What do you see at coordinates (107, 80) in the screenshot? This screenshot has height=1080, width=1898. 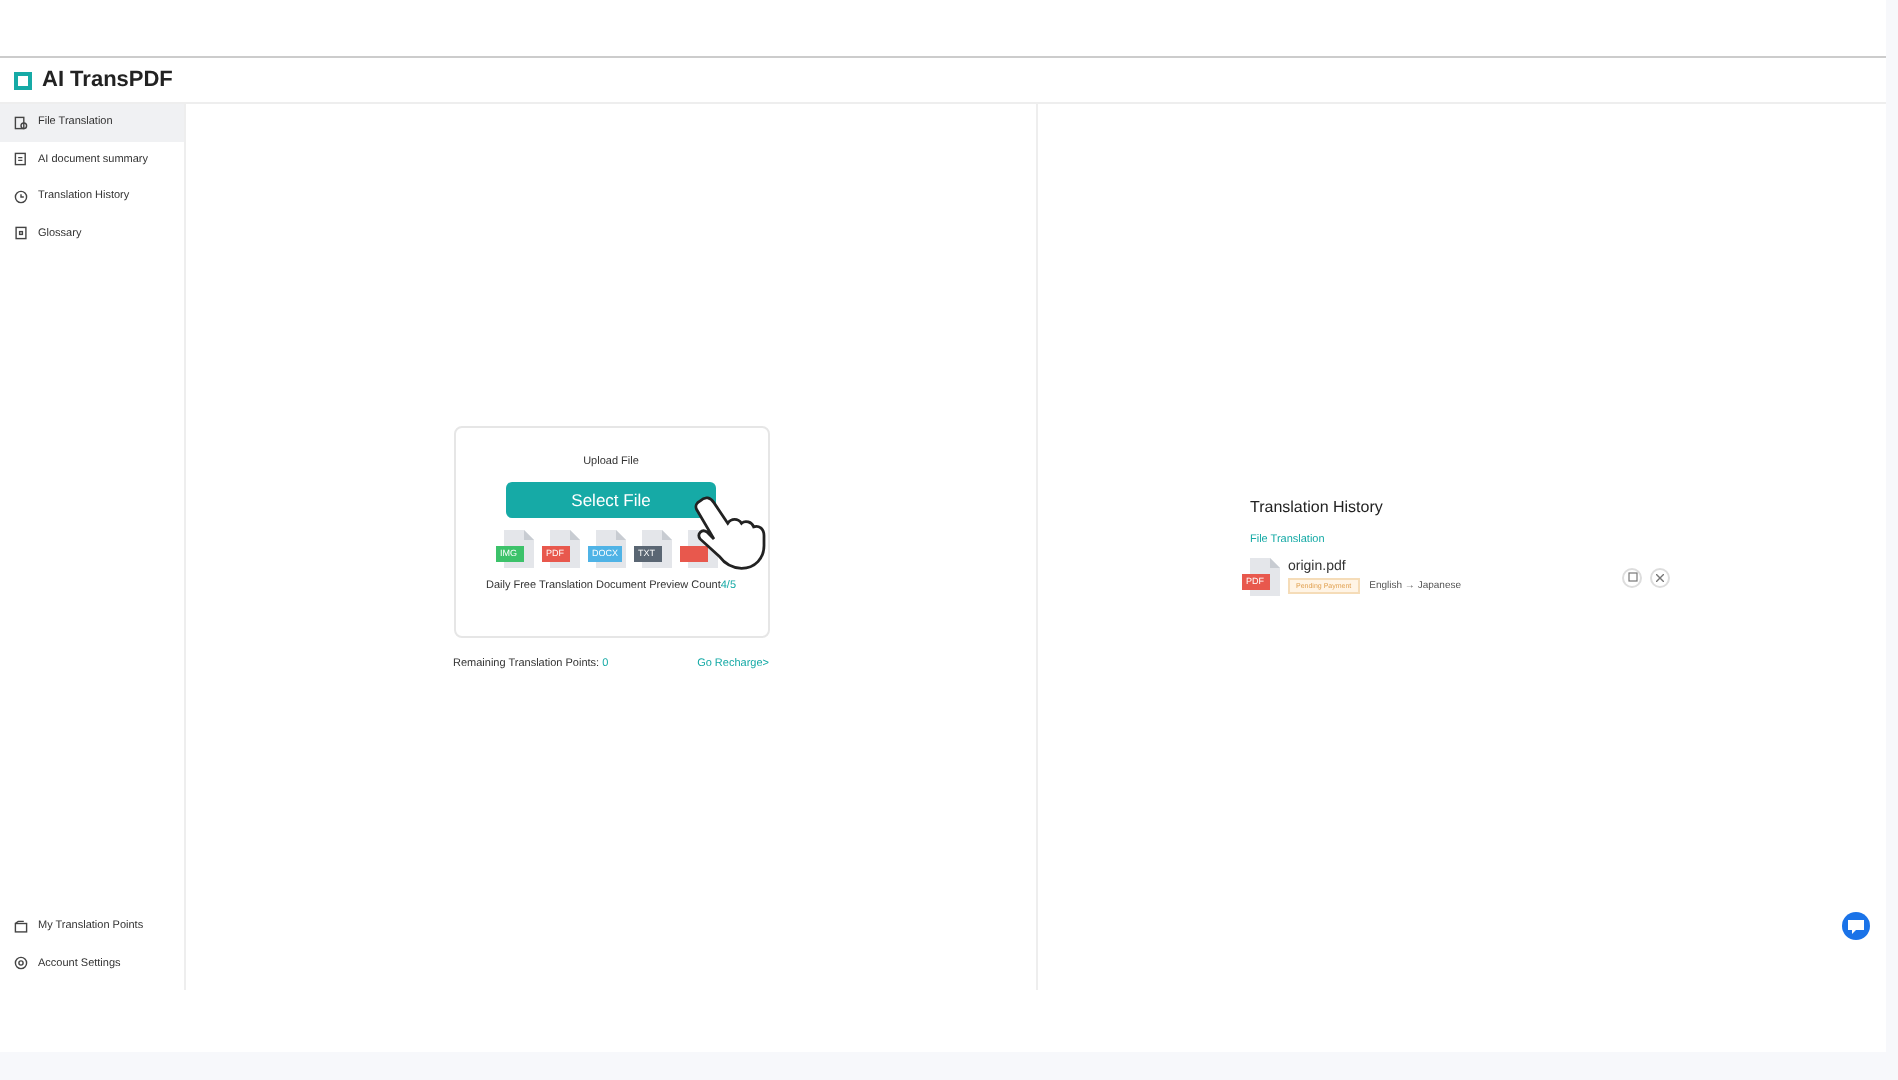 I see `brand-name: AI TransPDF` at bounding box center [107, 80].